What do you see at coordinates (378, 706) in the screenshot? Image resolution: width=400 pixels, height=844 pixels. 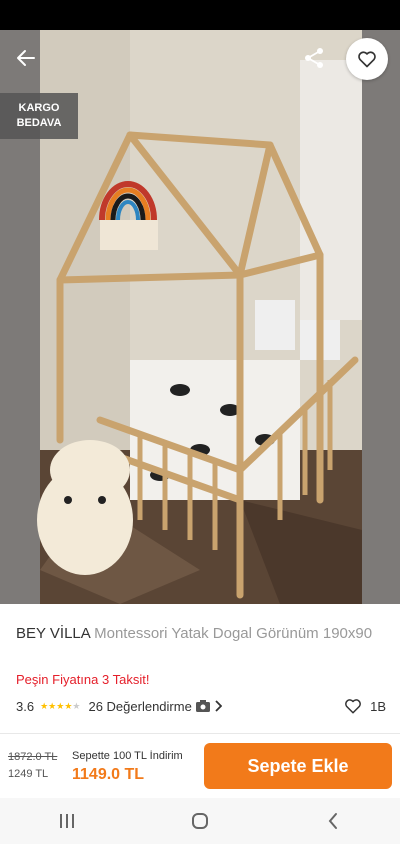 I see `like-count: 1B` at bounding box center [378, 706].